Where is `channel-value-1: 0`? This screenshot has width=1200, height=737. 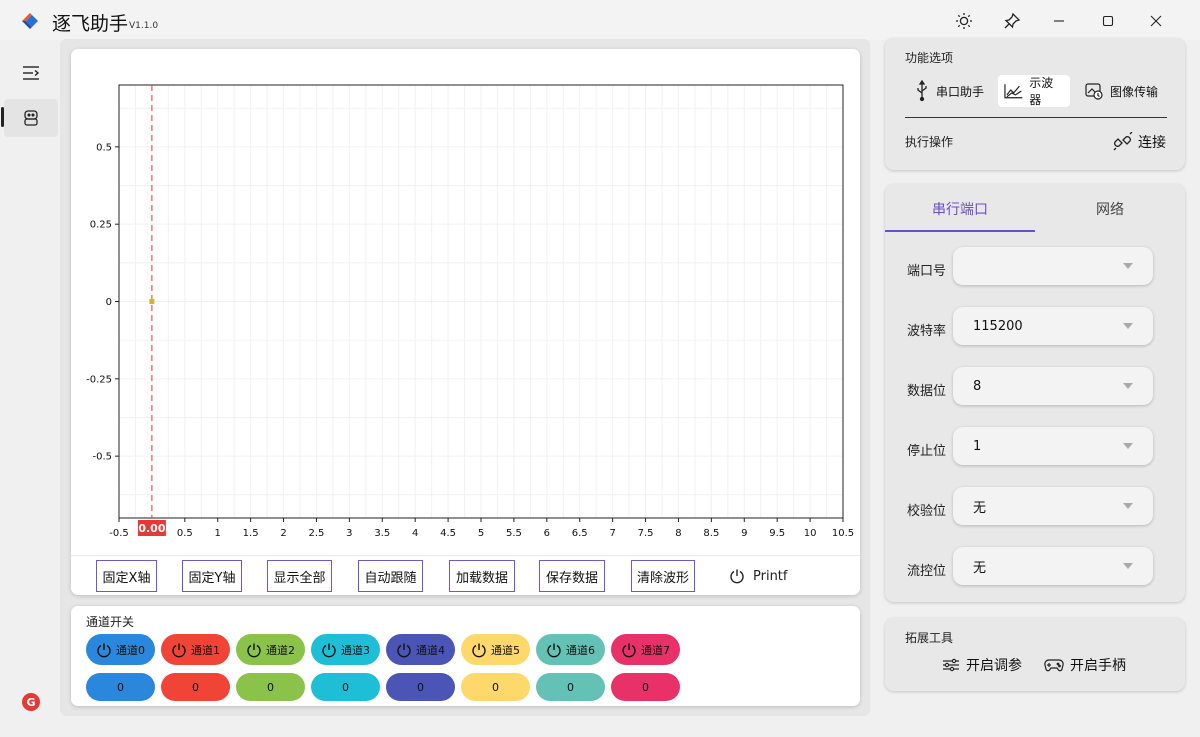
channel-value-1: 0 is located at coordinates (195, 687).